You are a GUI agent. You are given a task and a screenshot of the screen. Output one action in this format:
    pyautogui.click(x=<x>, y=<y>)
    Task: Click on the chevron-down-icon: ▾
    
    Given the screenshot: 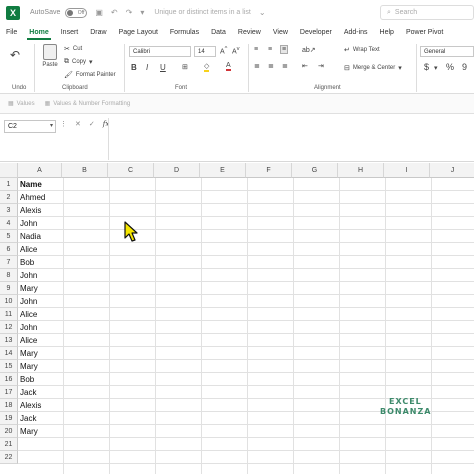 What is the action you would take?
    pyautogui.click(x=51, y=126)
    